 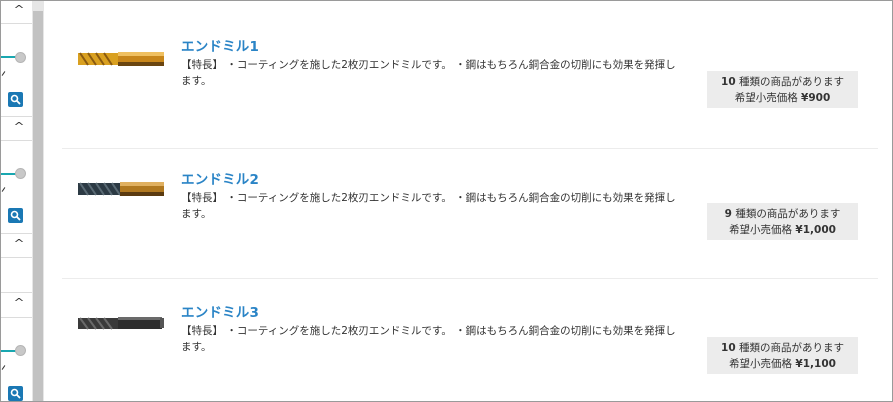 I want to click on row-divider, so click(x=470, y=278).